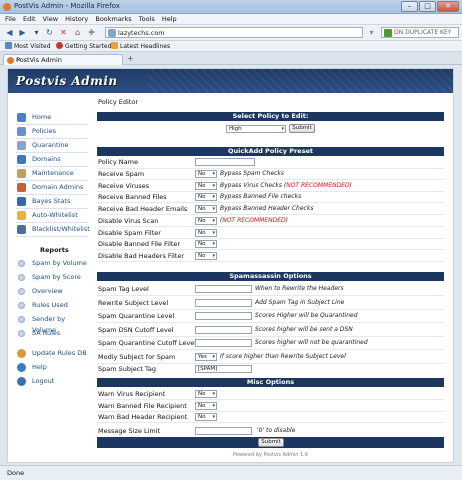 This screenshot has height=480, width=462. Describe the element at coordinates (52, 201) in the screenshot. I see `sidebar-item: Bayes Stats` at that location.